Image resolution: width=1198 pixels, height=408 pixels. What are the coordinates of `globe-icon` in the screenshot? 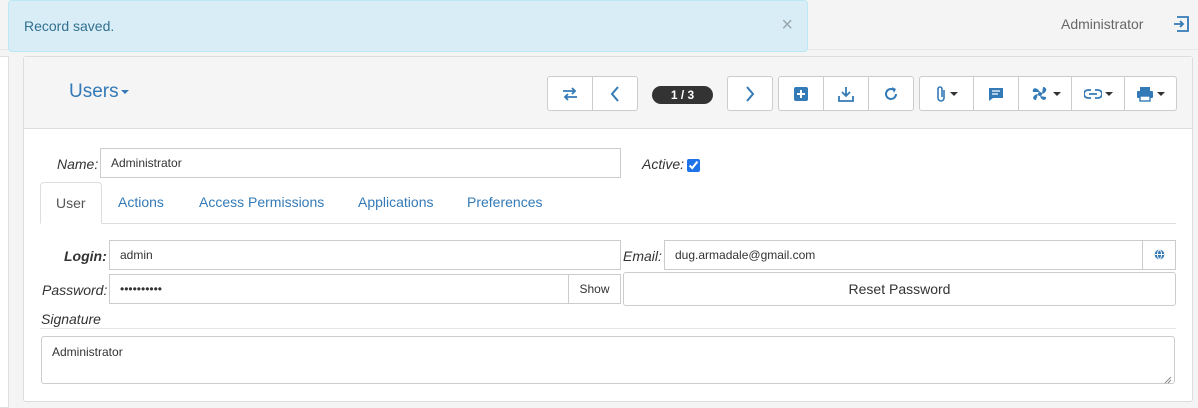 It's located at (1159, 256).